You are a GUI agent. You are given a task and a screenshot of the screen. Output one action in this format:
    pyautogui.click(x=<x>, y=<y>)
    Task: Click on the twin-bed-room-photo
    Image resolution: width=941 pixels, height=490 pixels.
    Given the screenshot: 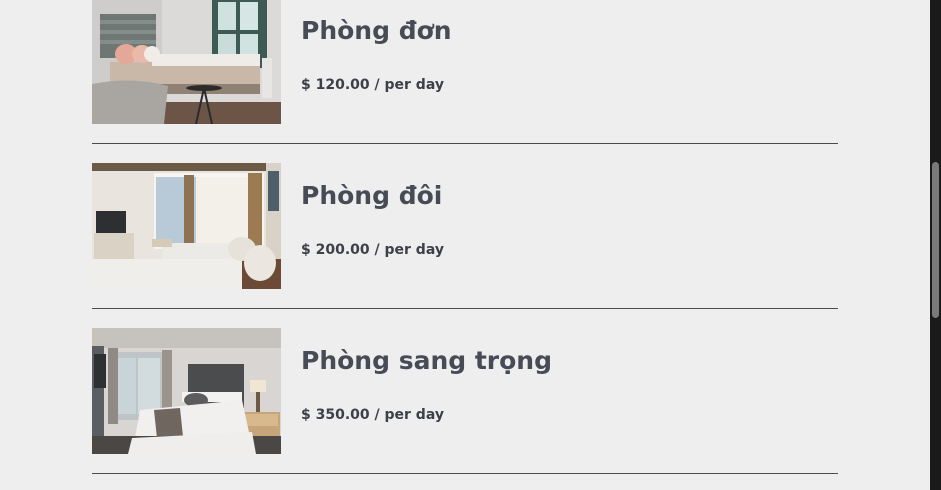 What is the action you would take?
    pyautogui.click(x=186, y=226)
    